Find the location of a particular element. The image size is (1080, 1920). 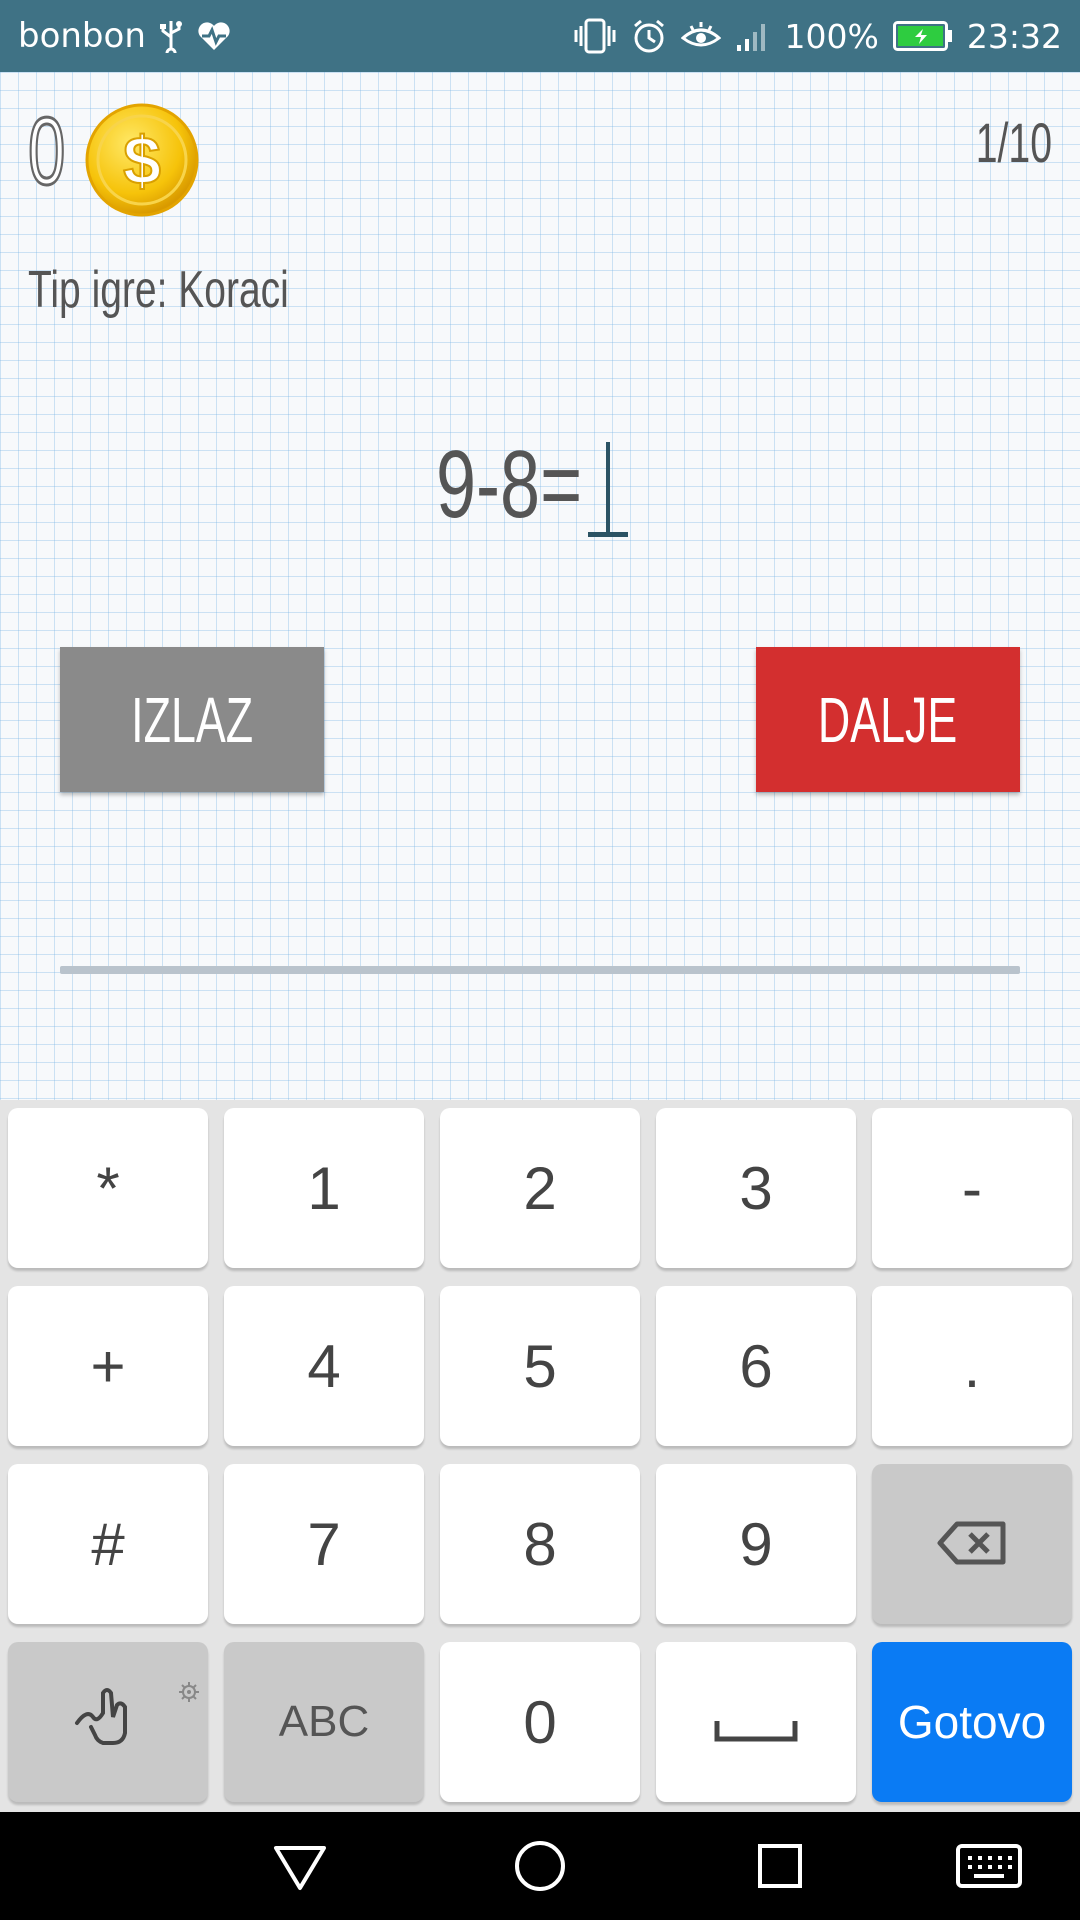

key-period: . is located at coordinates (972, 1366).